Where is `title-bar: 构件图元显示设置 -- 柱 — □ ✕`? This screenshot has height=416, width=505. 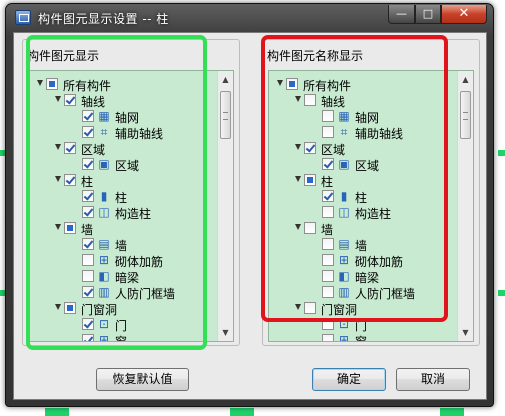
title-bar: 构件图元显示设置 -- 柱 — □ ✕ is located at coordinates (249, 18).